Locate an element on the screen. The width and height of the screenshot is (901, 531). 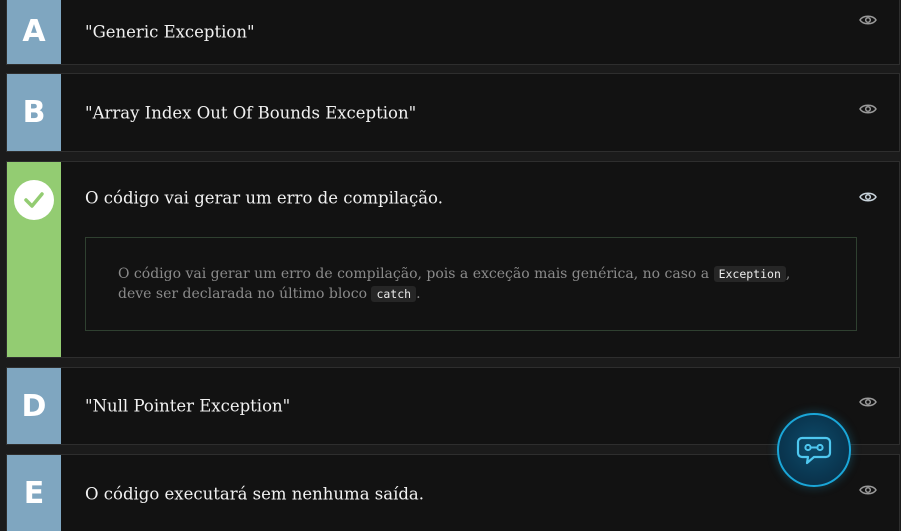
code-exception: Exception is located at coordinates (749, 274).